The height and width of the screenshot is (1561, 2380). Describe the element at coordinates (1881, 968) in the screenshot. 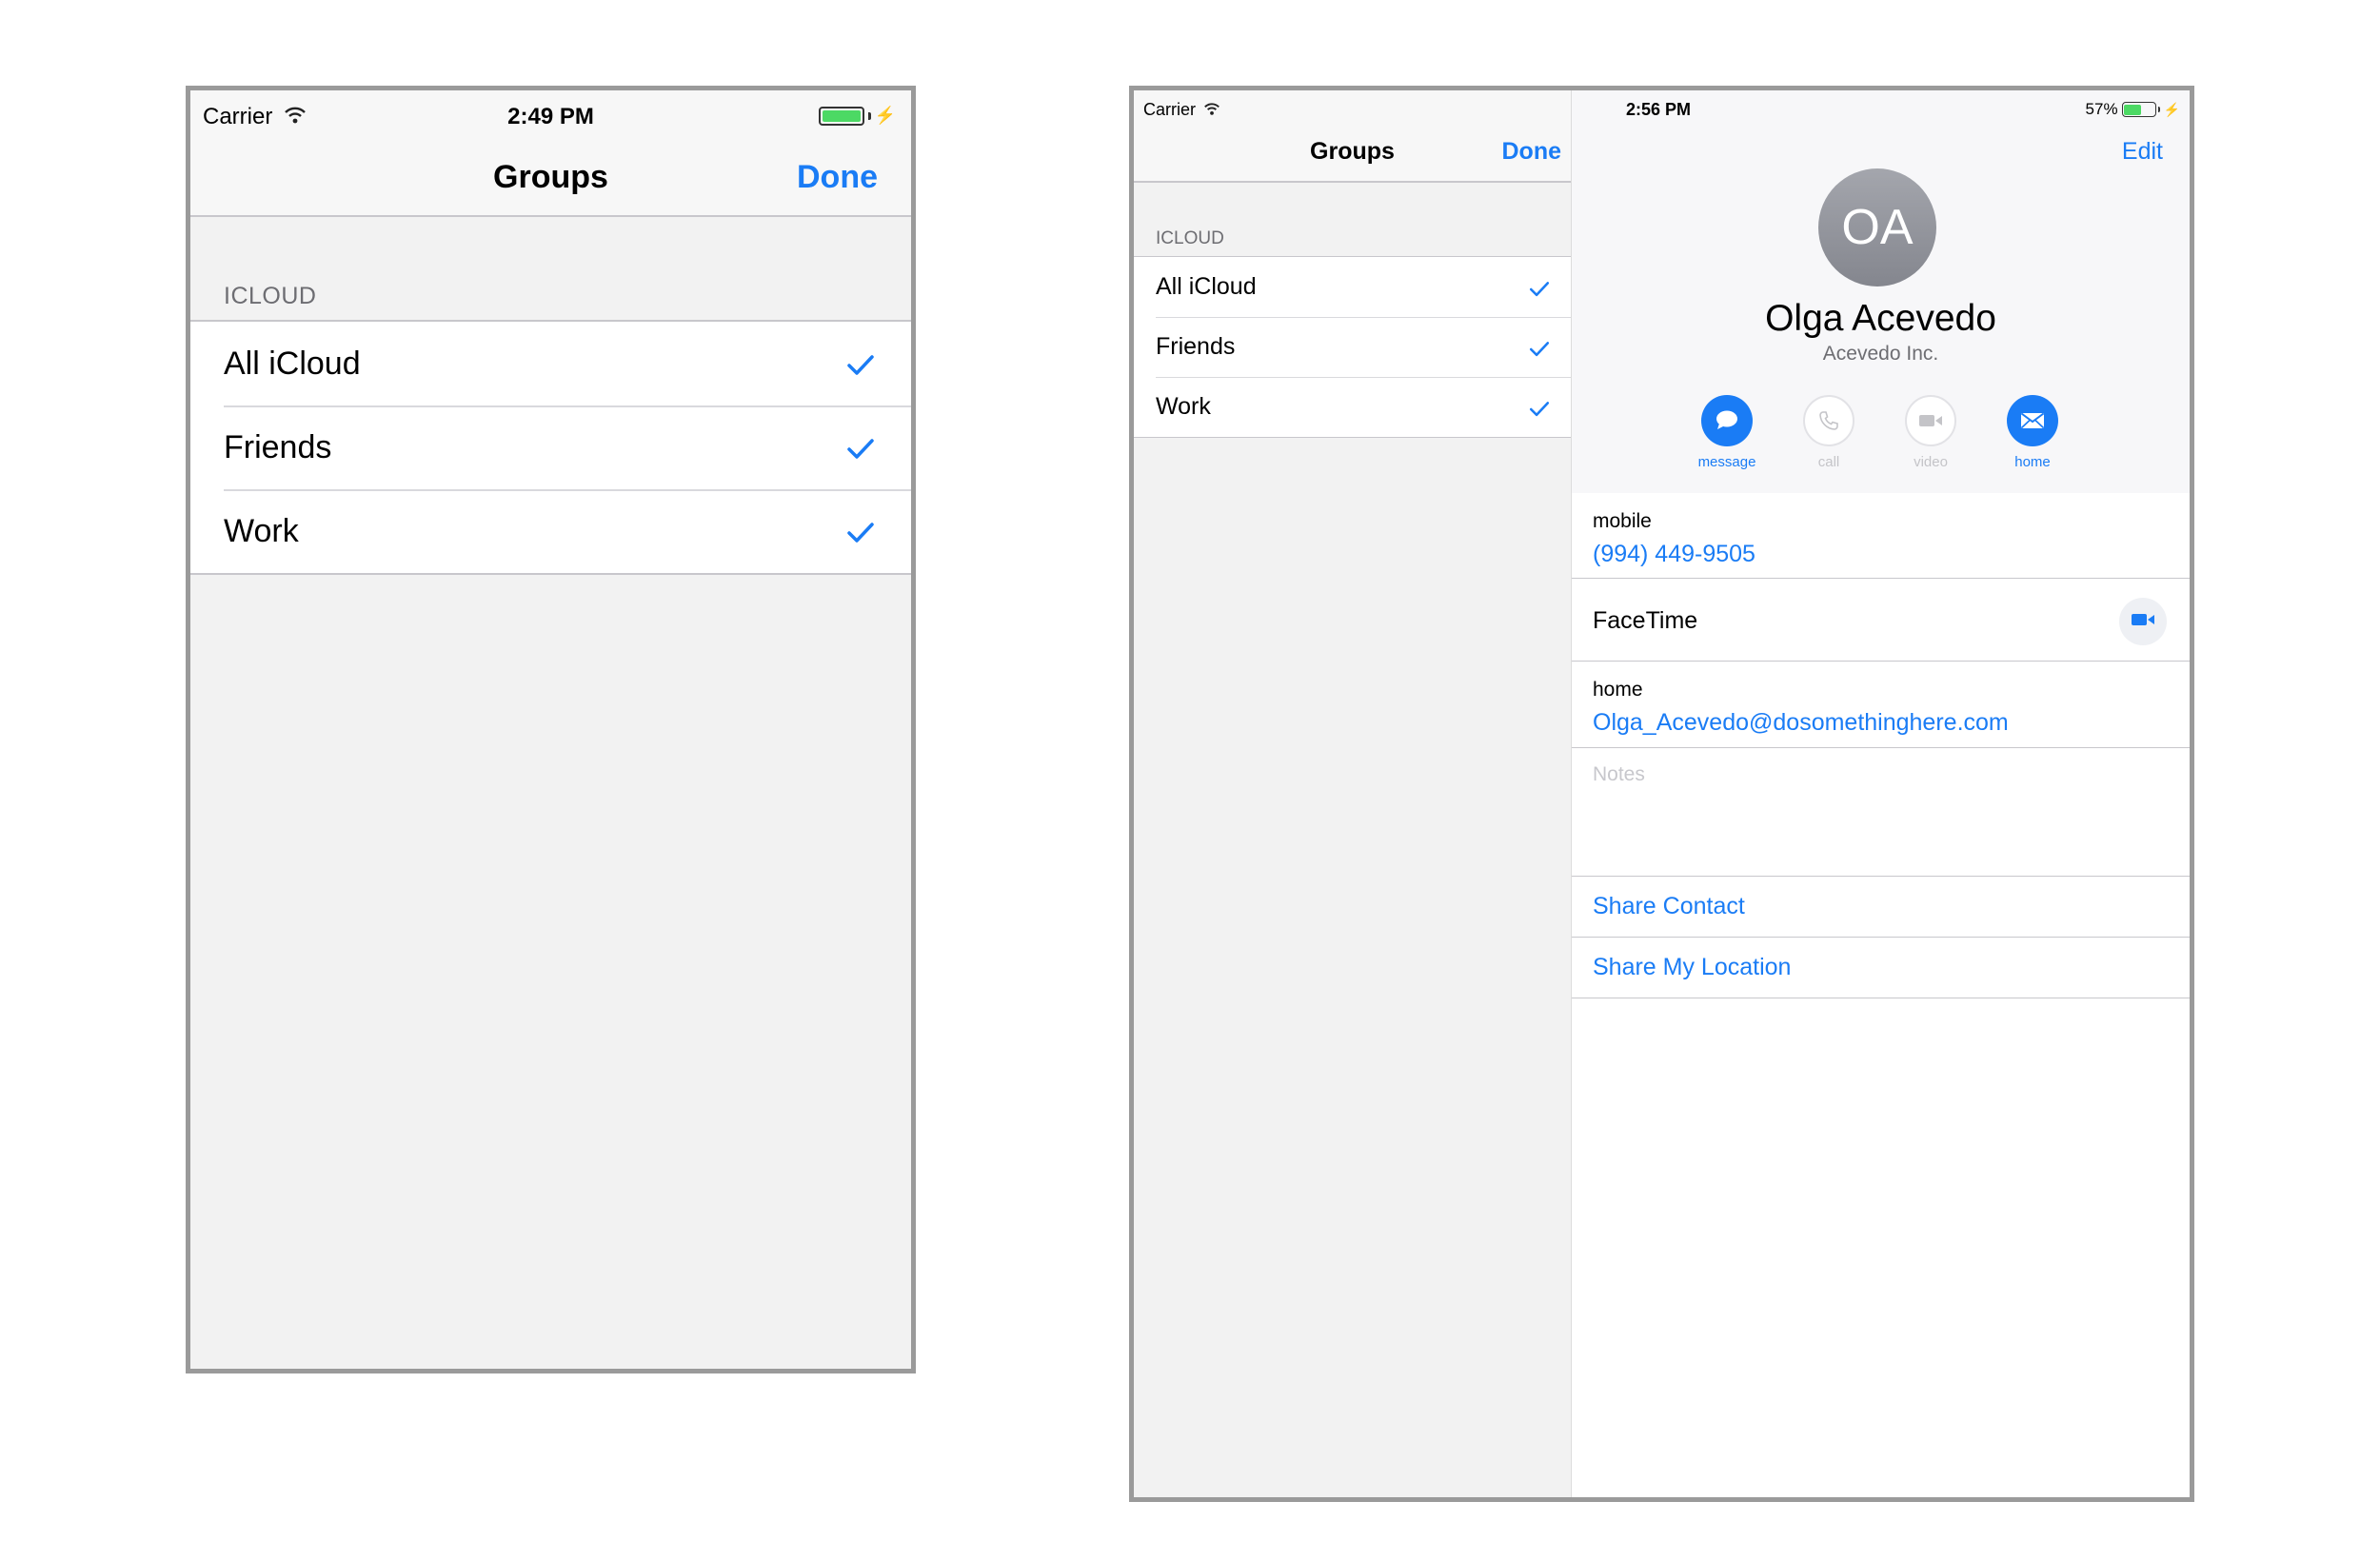

I see `share-location-row: Share My Location` at that location.